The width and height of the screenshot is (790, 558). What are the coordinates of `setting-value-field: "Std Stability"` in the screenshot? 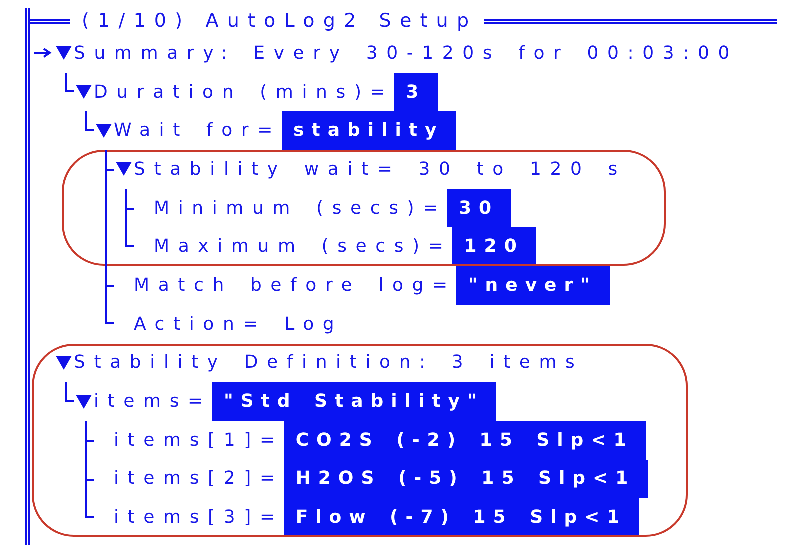 It's located at (354, 401).